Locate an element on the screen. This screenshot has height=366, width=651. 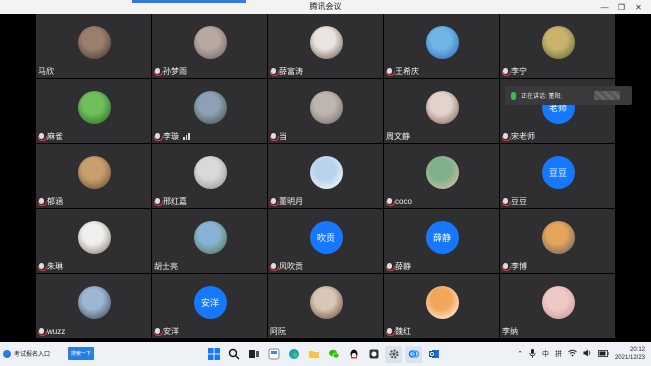
maximize-icon: ❐ is located at coordinates (621, 7).